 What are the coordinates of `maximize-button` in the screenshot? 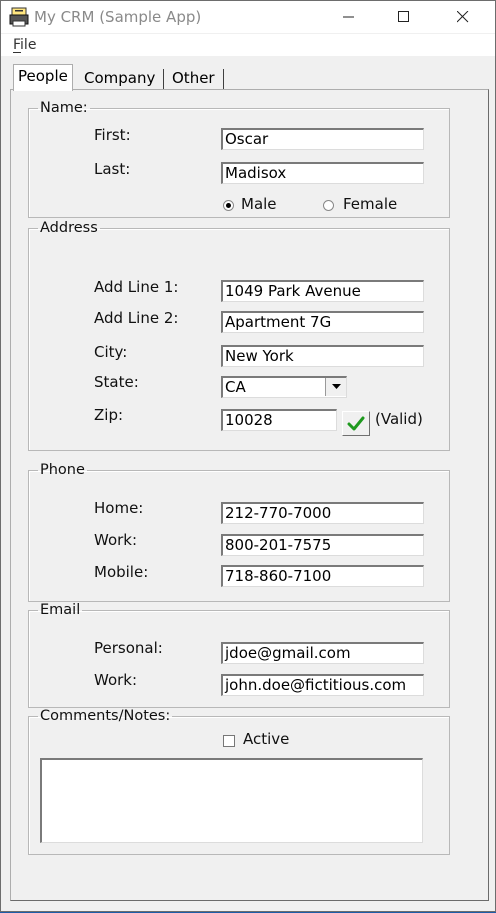 It's located at (404, 17).